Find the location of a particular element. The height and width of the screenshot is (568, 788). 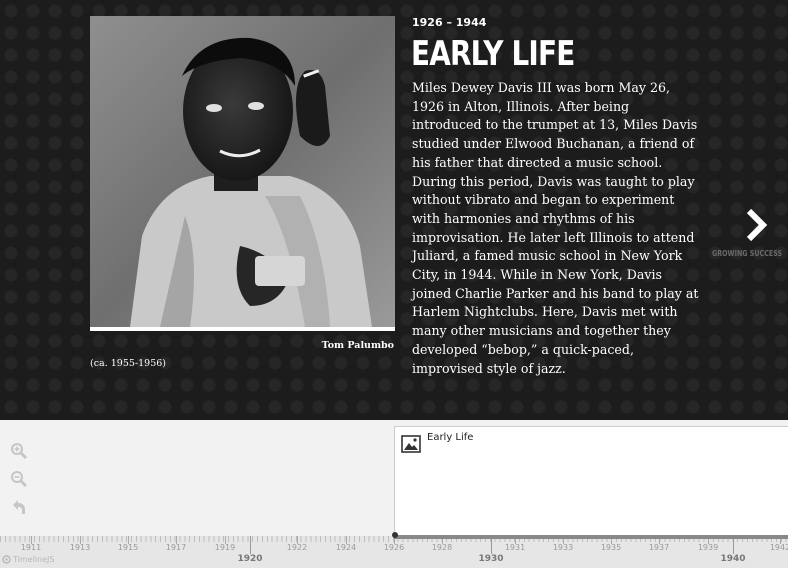

axis-minor-label: 1924 is located at coordinates (346, 547).